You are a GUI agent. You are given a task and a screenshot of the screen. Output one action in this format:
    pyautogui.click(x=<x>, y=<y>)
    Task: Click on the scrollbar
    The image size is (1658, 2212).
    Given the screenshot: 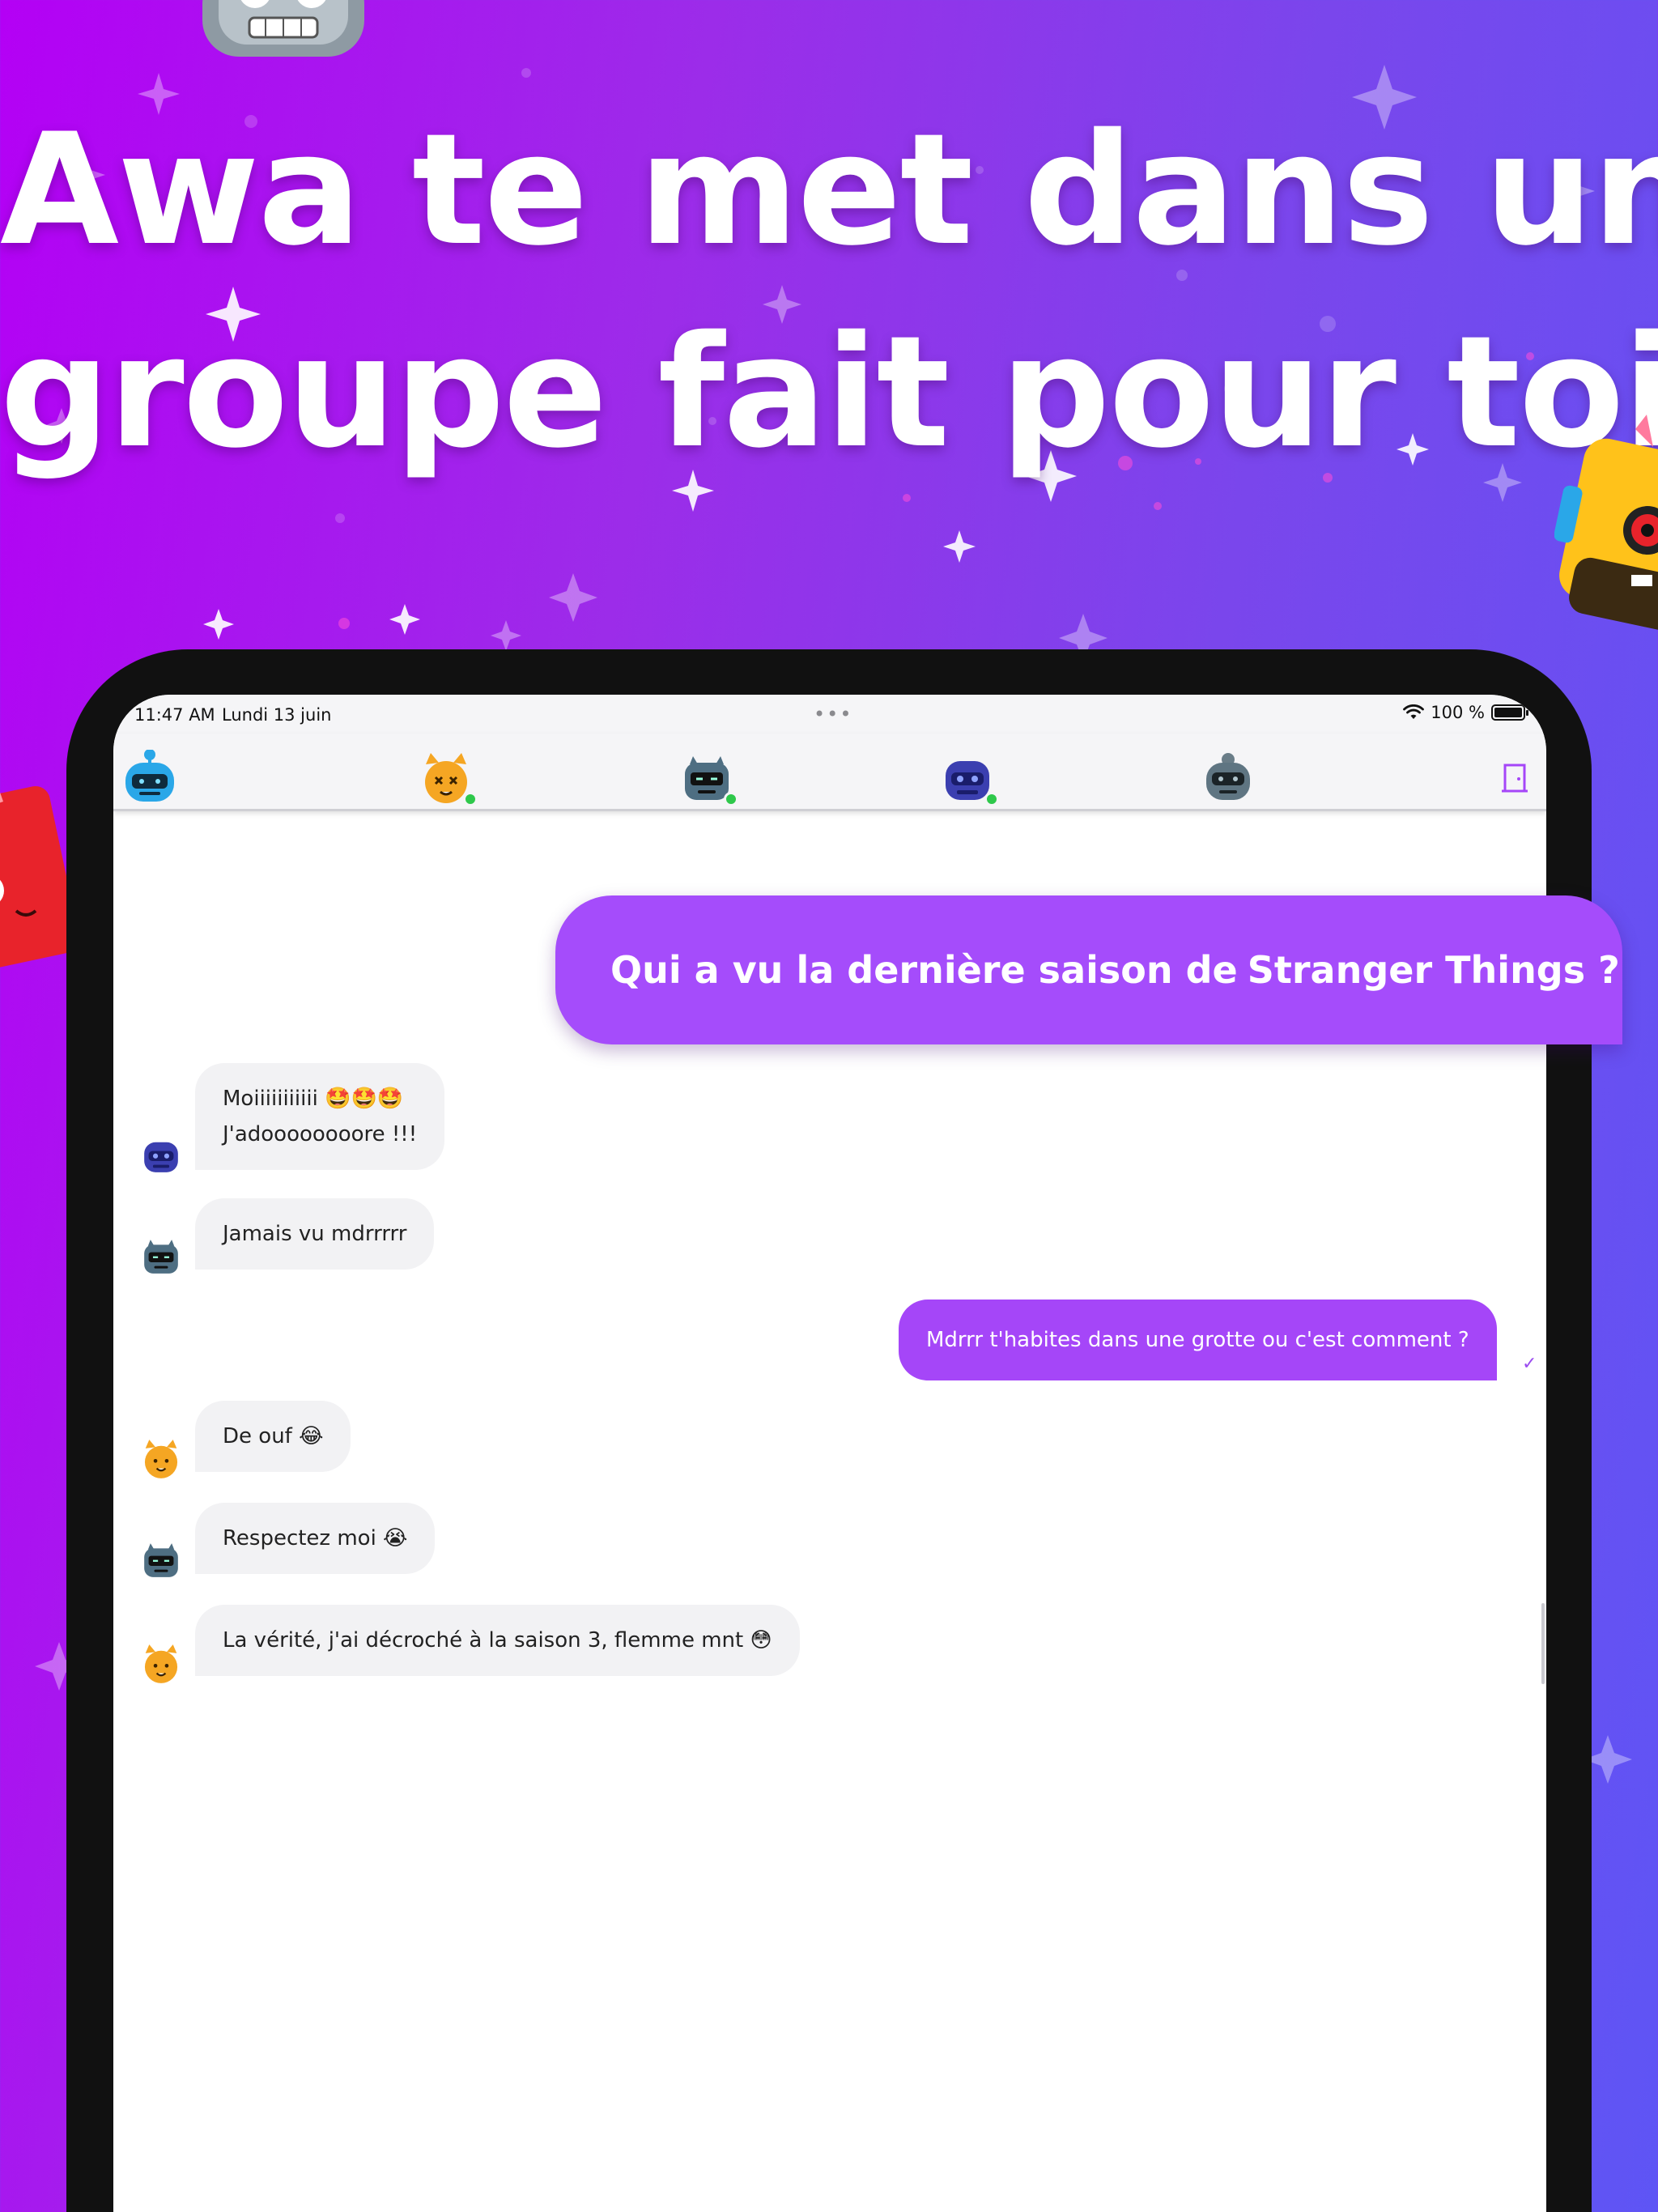 What is the action you would take?
    pyautogui.click(x=1543, y=1644)
    